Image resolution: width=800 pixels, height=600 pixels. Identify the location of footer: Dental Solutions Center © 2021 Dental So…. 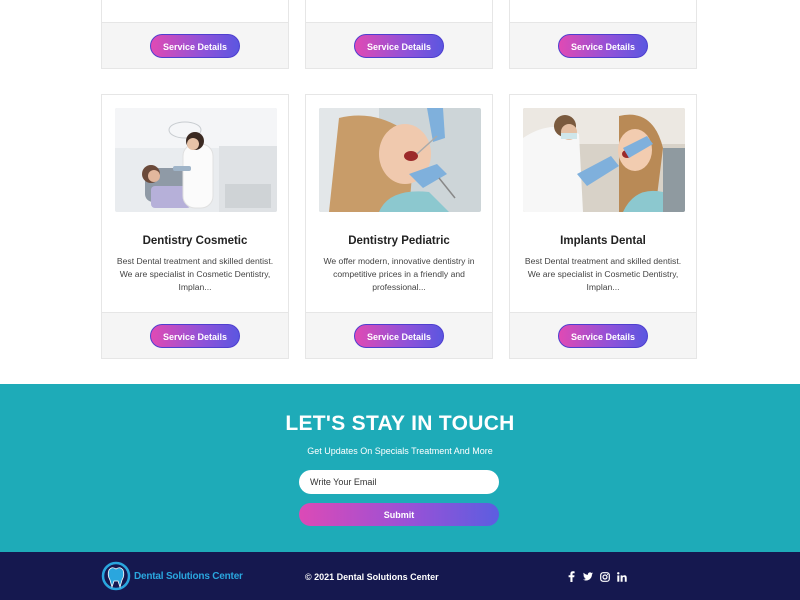
(400, 576).